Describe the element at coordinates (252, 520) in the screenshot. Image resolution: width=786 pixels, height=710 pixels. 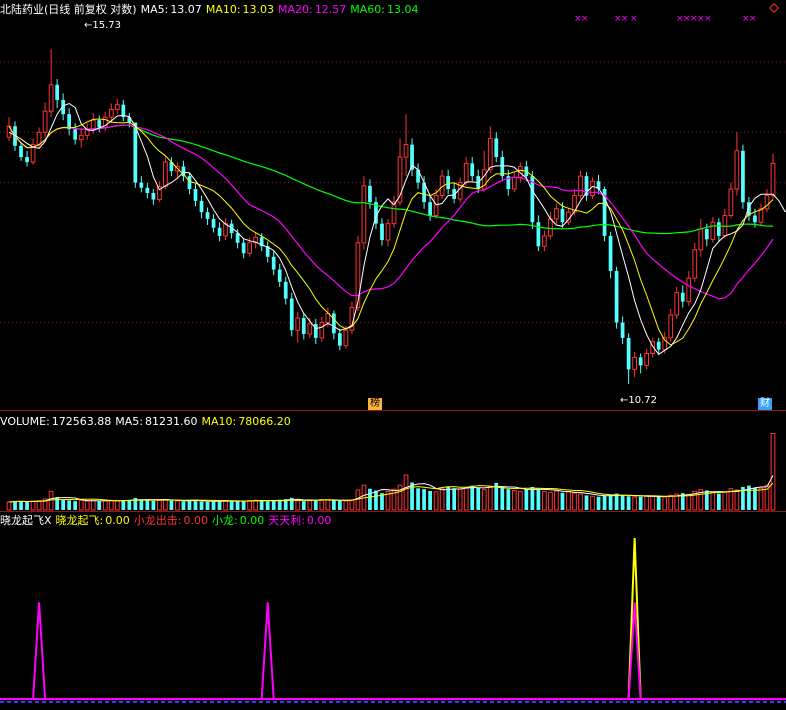
I see `s3-value: 0.00` at that location.